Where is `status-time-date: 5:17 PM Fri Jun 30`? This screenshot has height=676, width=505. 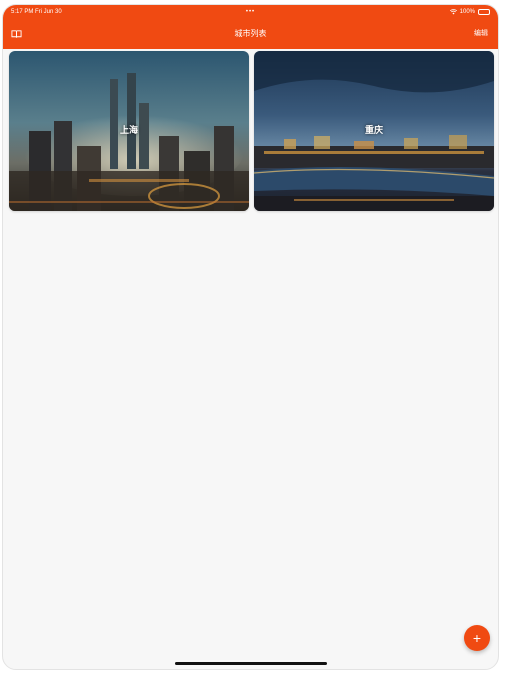
status-time-date: 5:17 PM Fri Jun 30 is located at coordinates (36, 12).